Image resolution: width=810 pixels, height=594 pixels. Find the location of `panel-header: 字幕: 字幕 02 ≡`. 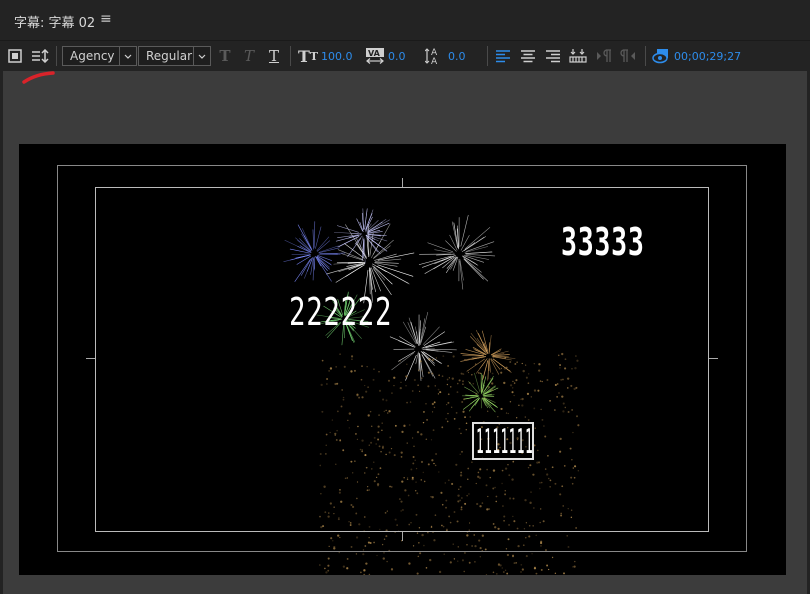

panel-header: 字幕: 字幕 02 ≡ is located at coordinates (405, 20).